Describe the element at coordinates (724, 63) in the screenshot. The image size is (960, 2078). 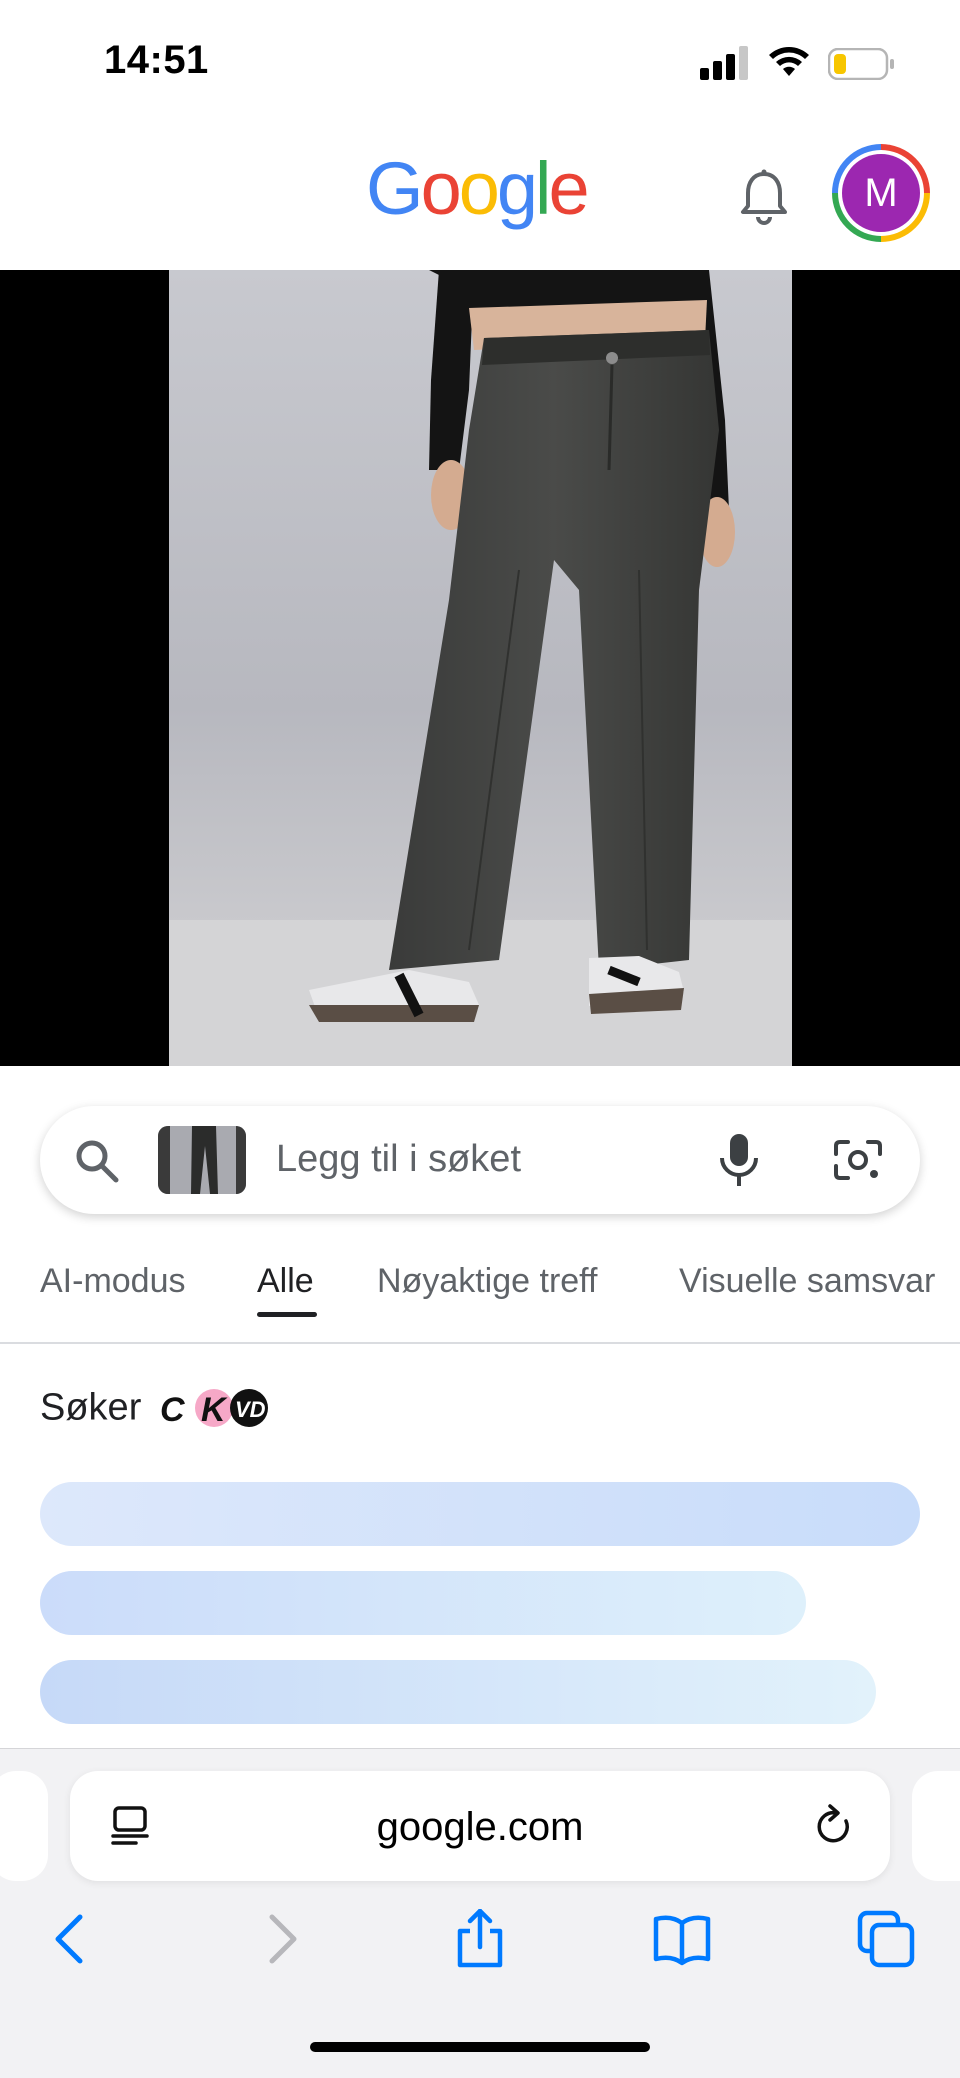
I see `cellular-signal-icon` at that location.